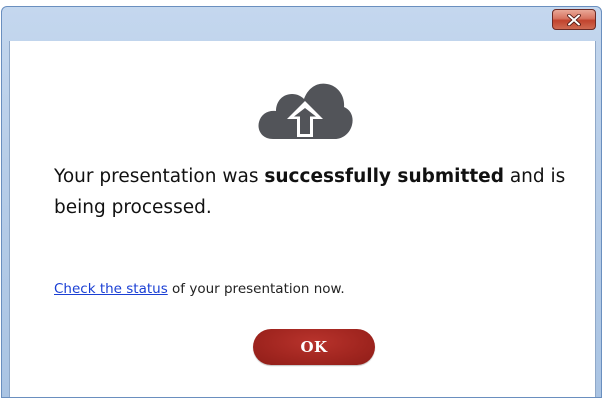  Describe the element at coordinates (159, 176) in the screenshot. I see `message-text-start: Your presentation was` at that location.